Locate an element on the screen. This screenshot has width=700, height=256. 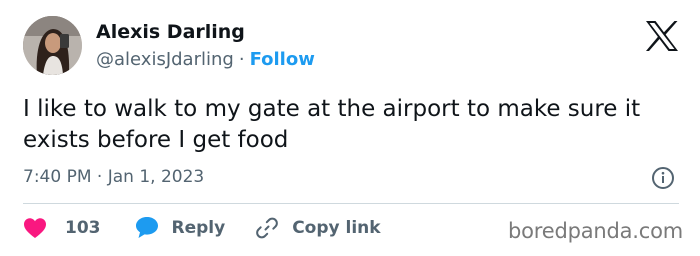
avatar is located at coordinates (52, 45).